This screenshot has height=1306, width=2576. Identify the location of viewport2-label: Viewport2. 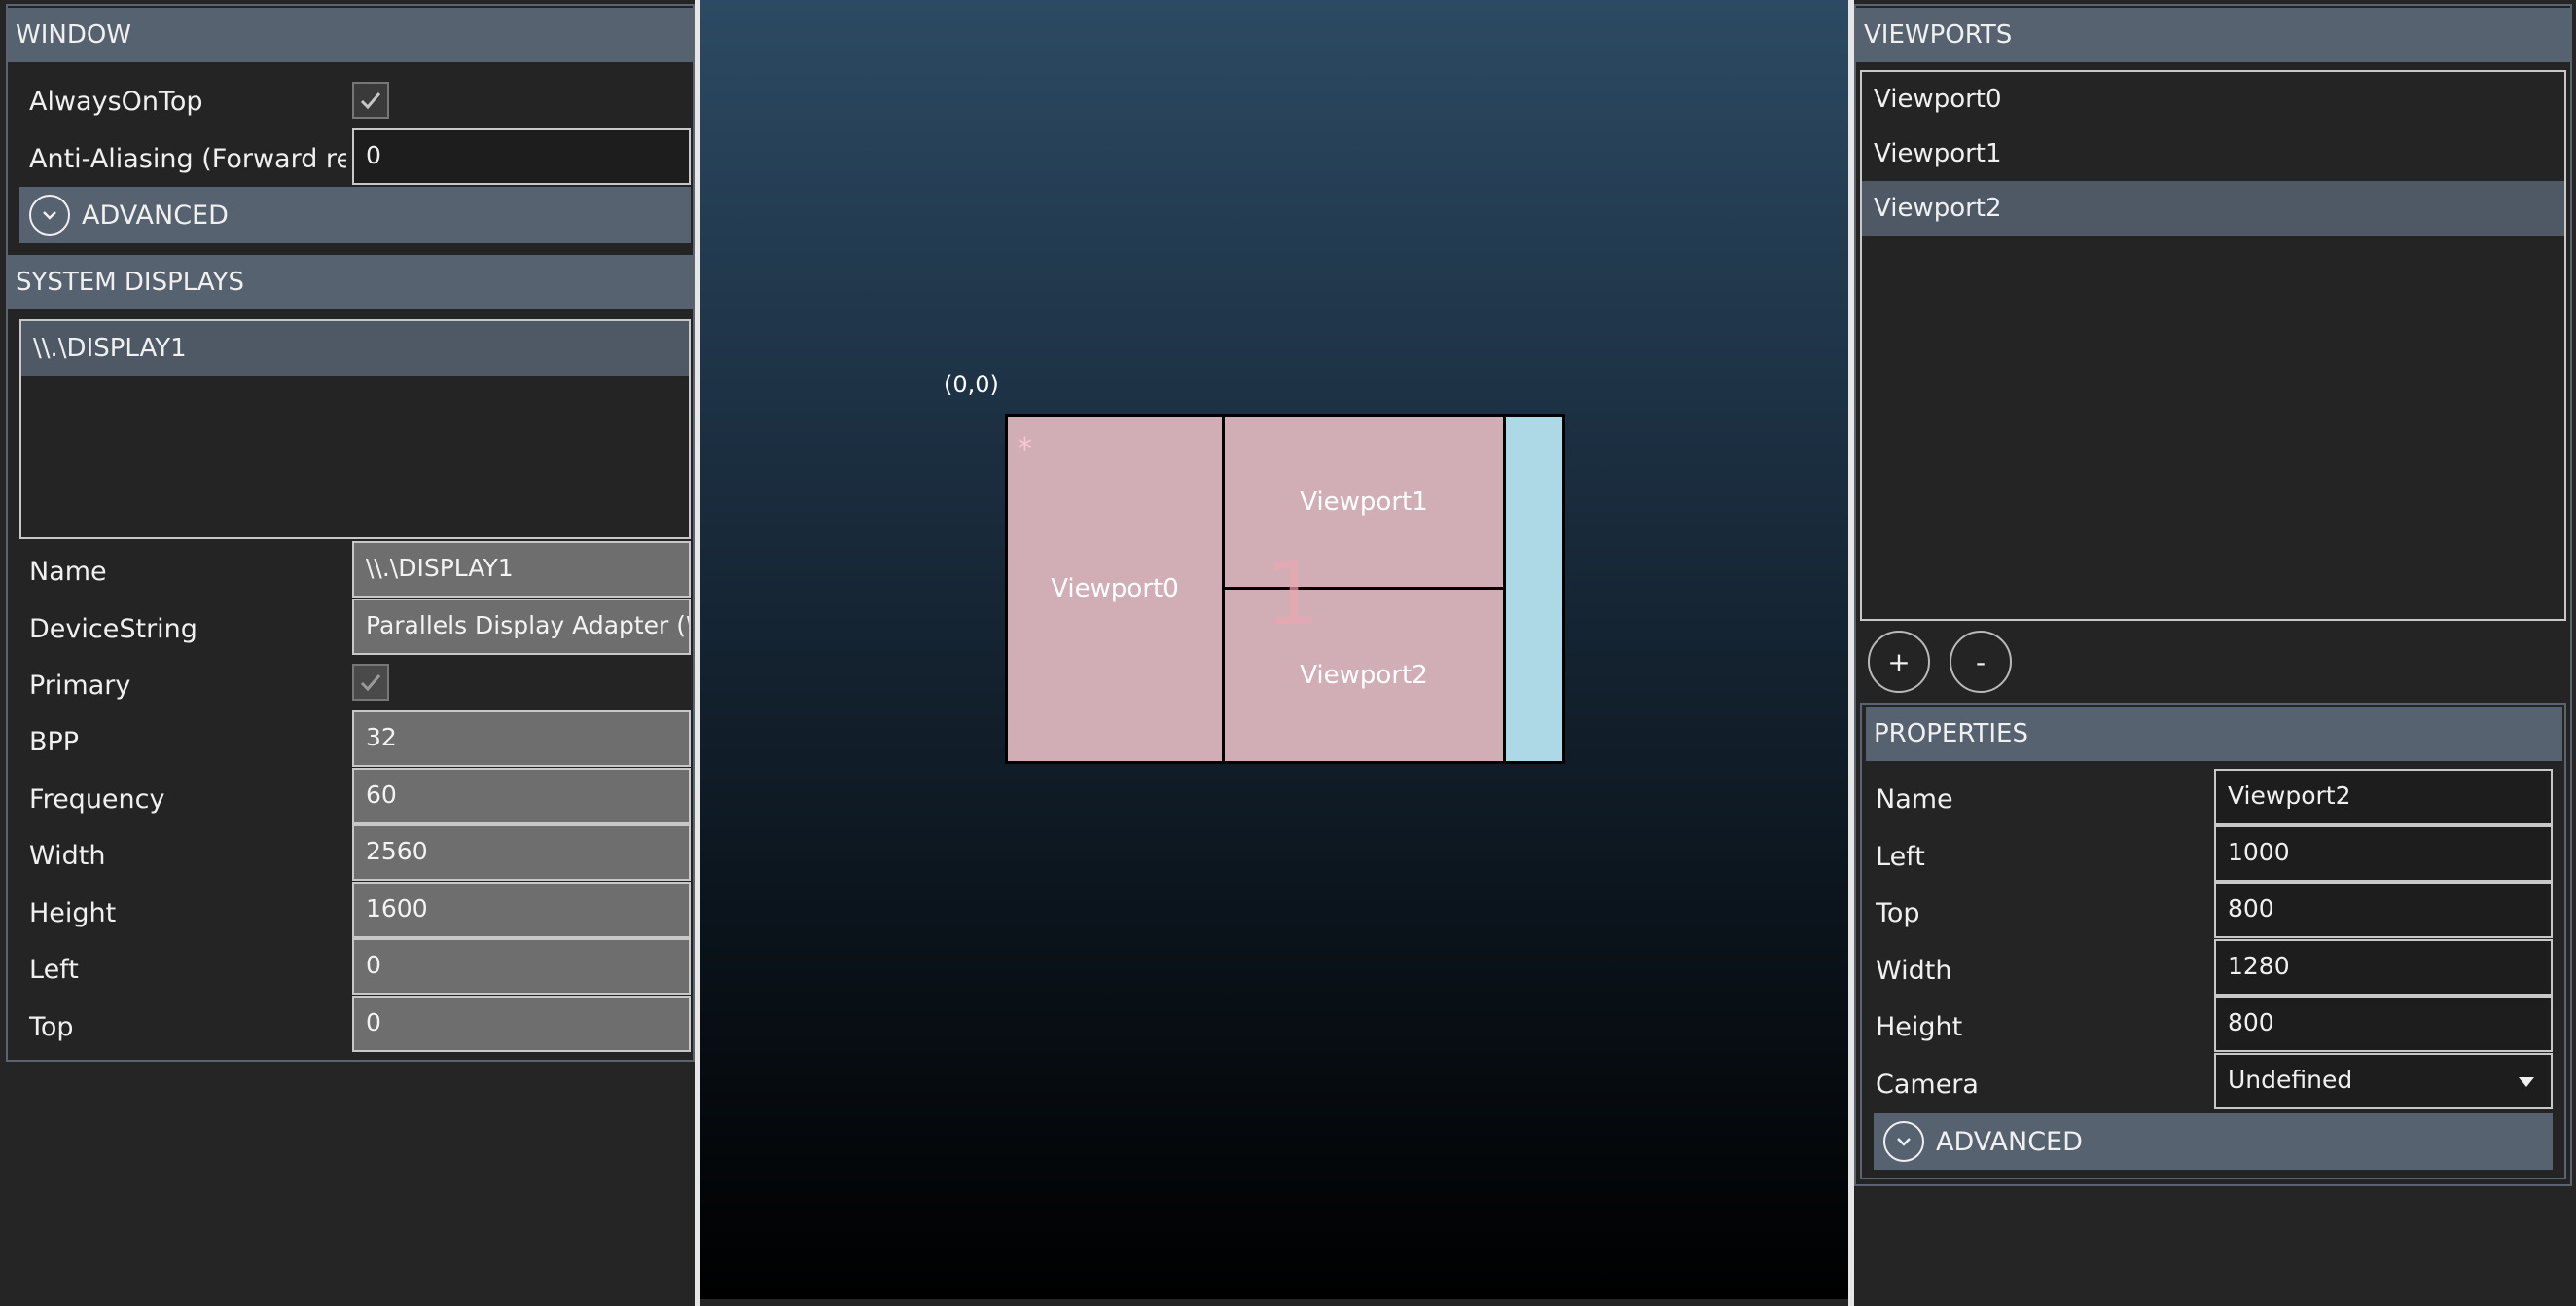
(1364, 675).